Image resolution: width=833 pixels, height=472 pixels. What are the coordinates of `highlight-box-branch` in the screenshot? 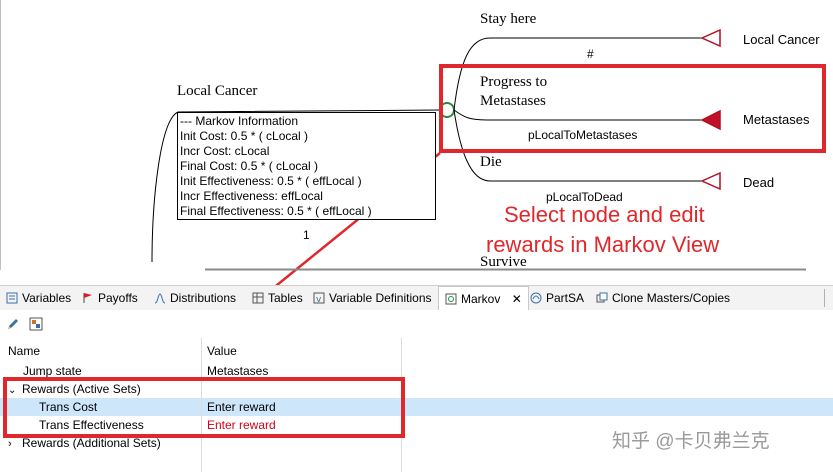 It's located at (632, 108).